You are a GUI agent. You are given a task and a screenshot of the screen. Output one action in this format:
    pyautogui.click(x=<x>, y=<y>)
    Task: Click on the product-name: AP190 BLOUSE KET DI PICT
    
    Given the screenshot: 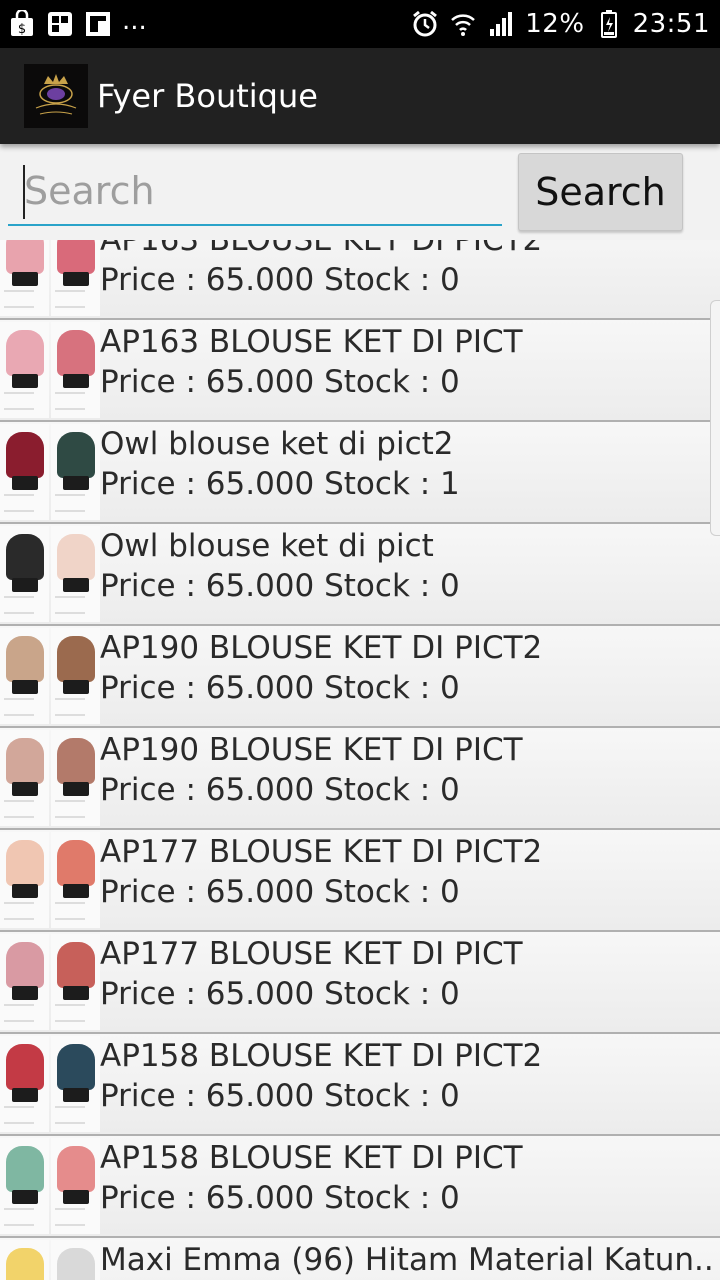 What is the action you would take?
    pyautogui.click(x=311, y=750)
    